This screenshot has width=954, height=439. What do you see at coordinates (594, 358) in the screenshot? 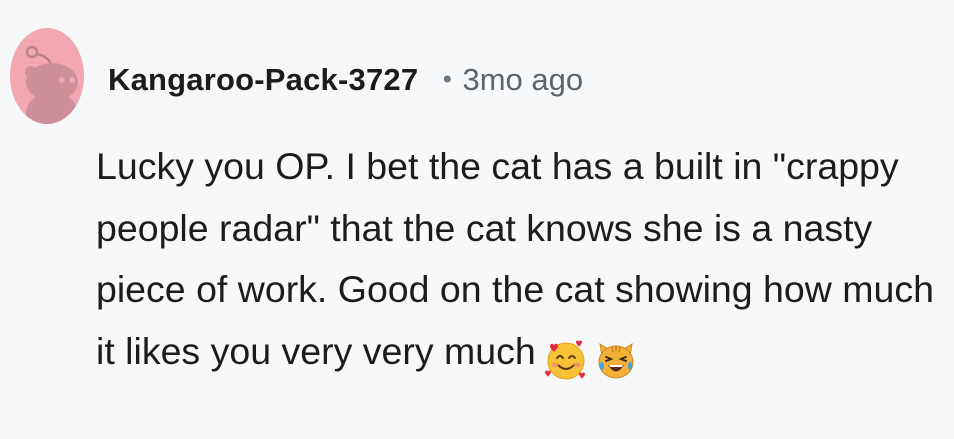
I see `emoji-group` at bounding box center [594, 358].